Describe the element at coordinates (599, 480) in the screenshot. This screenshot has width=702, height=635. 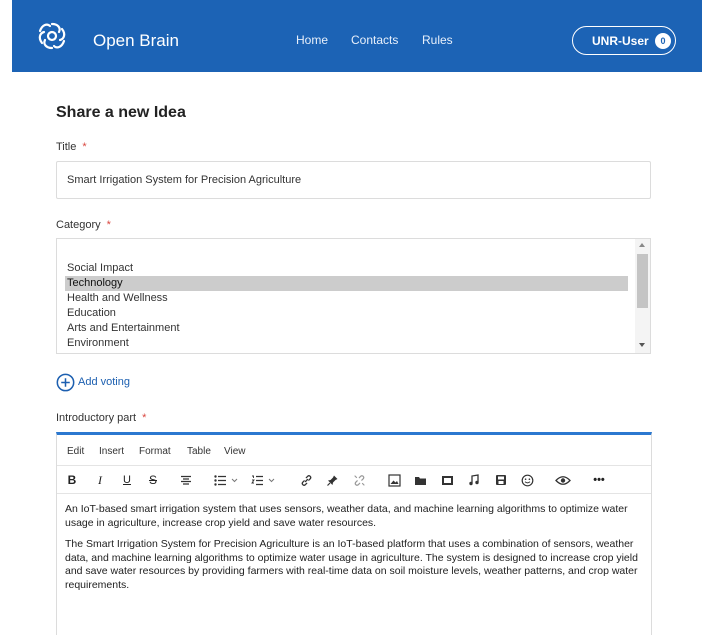
I see `more-icon: •••` at that location.